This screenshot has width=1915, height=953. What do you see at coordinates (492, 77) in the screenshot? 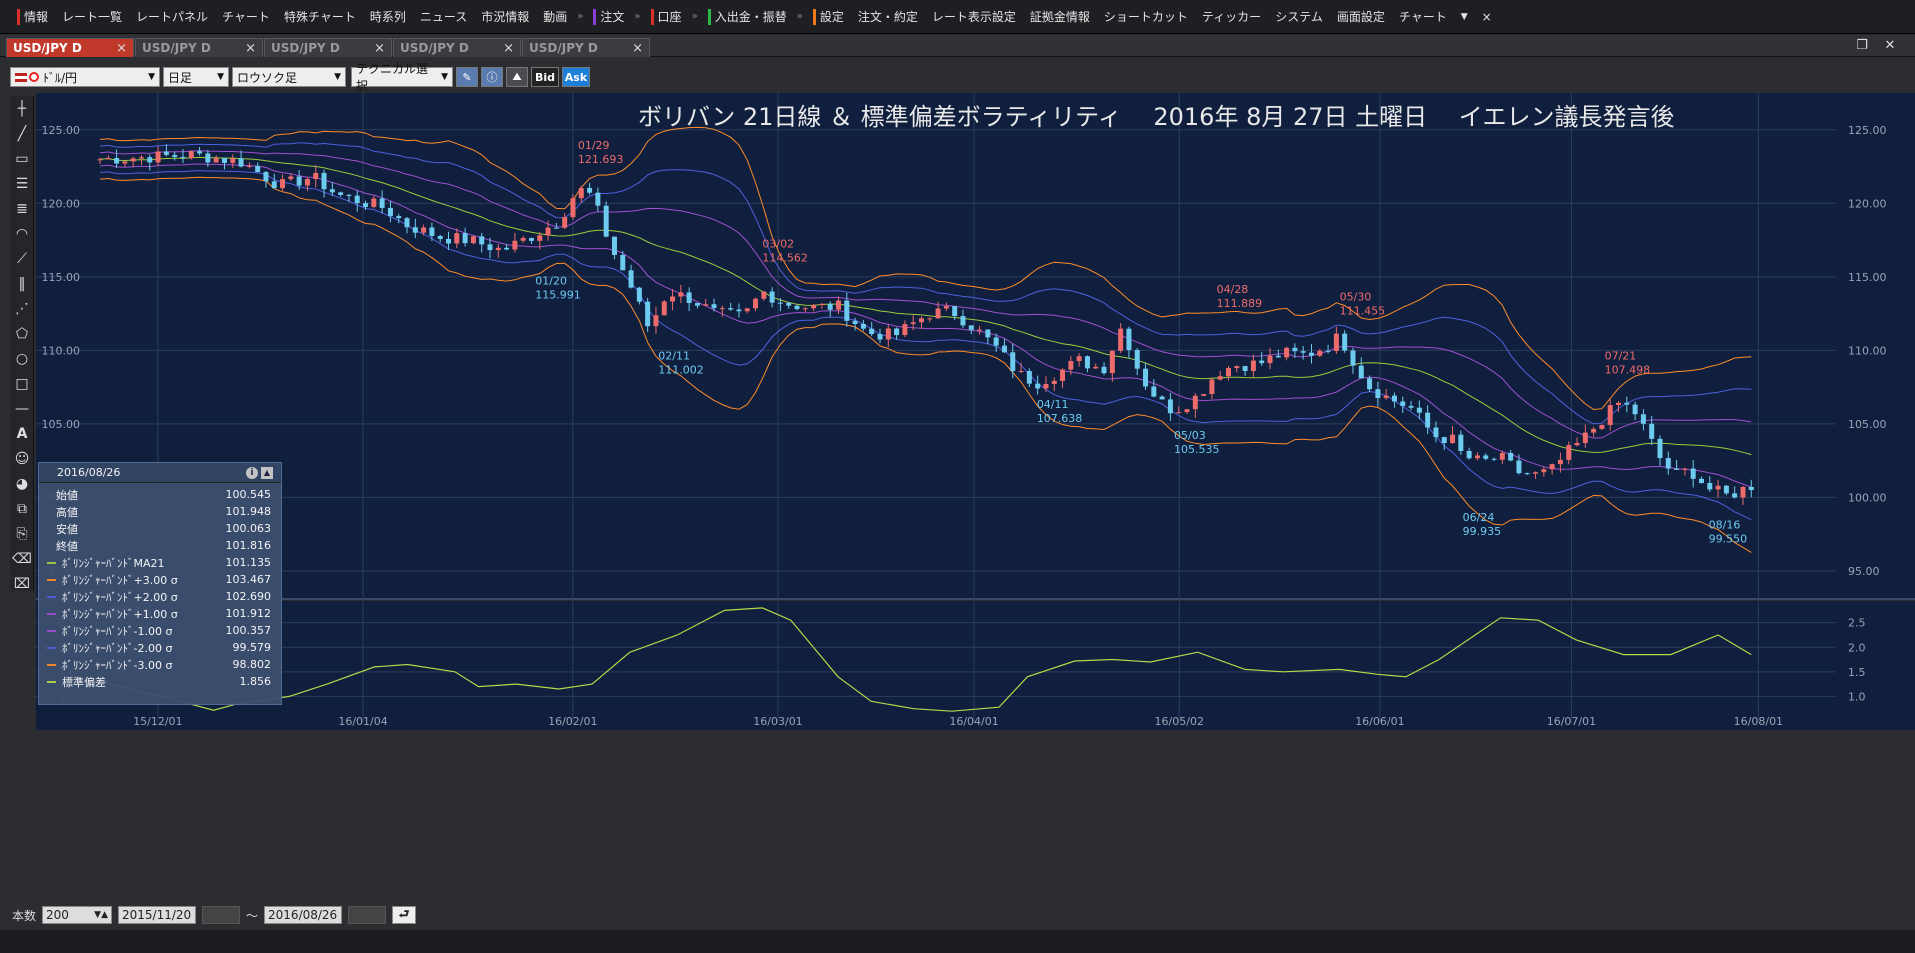
I see `info-icon: ⓘ` at bounding box center [492, 77].